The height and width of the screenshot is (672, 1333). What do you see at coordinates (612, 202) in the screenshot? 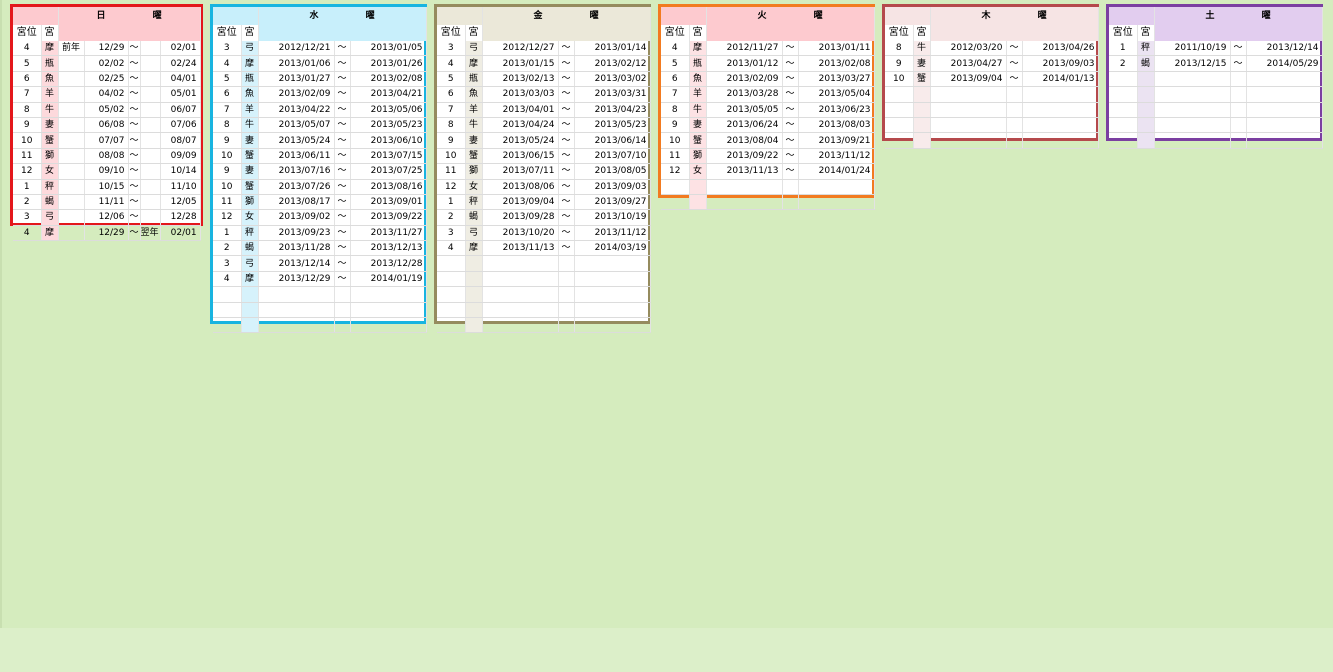
I see `cell-end: 2013/09/27` at bounding box center [612, 202].